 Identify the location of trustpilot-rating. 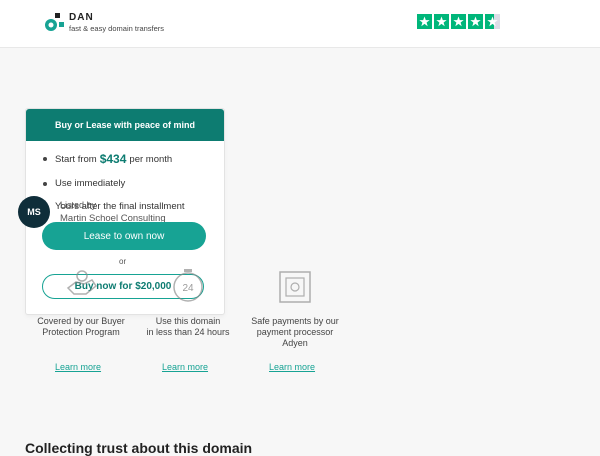
(458, 21).